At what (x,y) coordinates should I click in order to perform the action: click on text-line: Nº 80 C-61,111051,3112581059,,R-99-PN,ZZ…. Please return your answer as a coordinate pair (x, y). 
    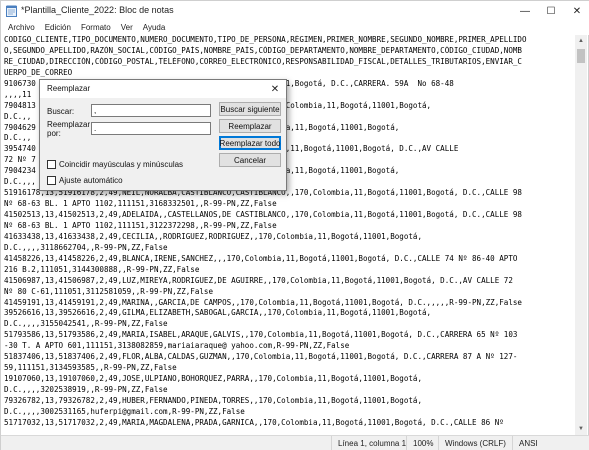
    Looking at the image, I should click on (109, 291).